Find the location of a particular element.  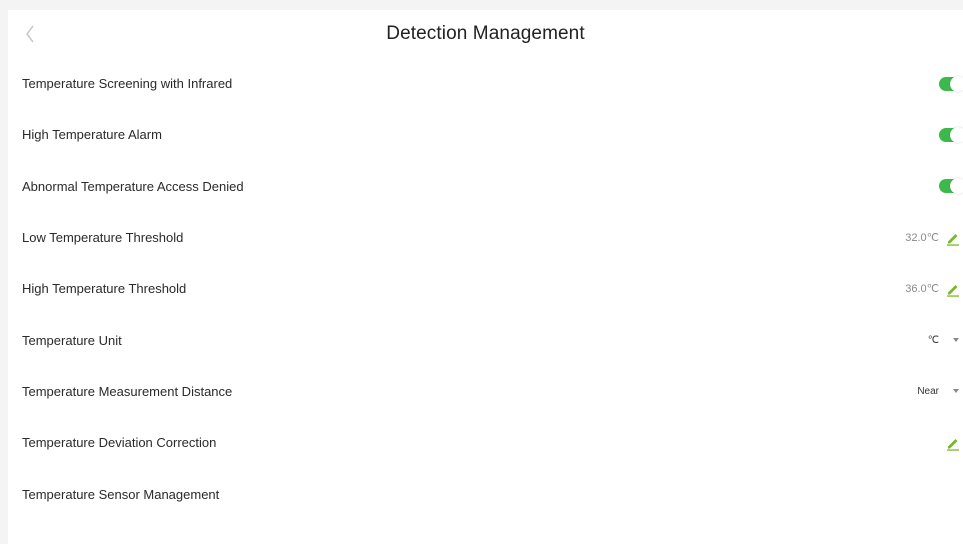

setting-row-low-threshold: Low Temperature Threshold 32.0℃ is located at coordinates (485, 237).